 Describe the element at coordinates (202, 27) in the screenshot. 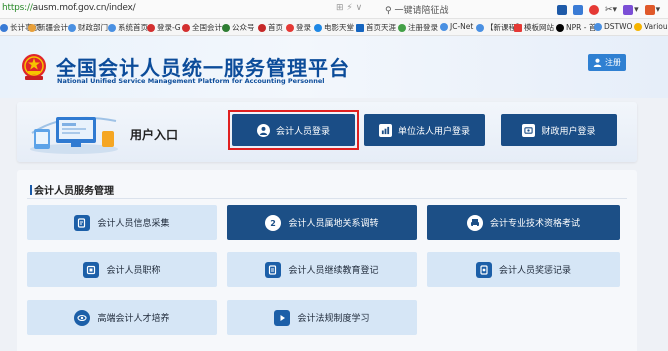

I see `bookmark-item: 全国会计` at that location.